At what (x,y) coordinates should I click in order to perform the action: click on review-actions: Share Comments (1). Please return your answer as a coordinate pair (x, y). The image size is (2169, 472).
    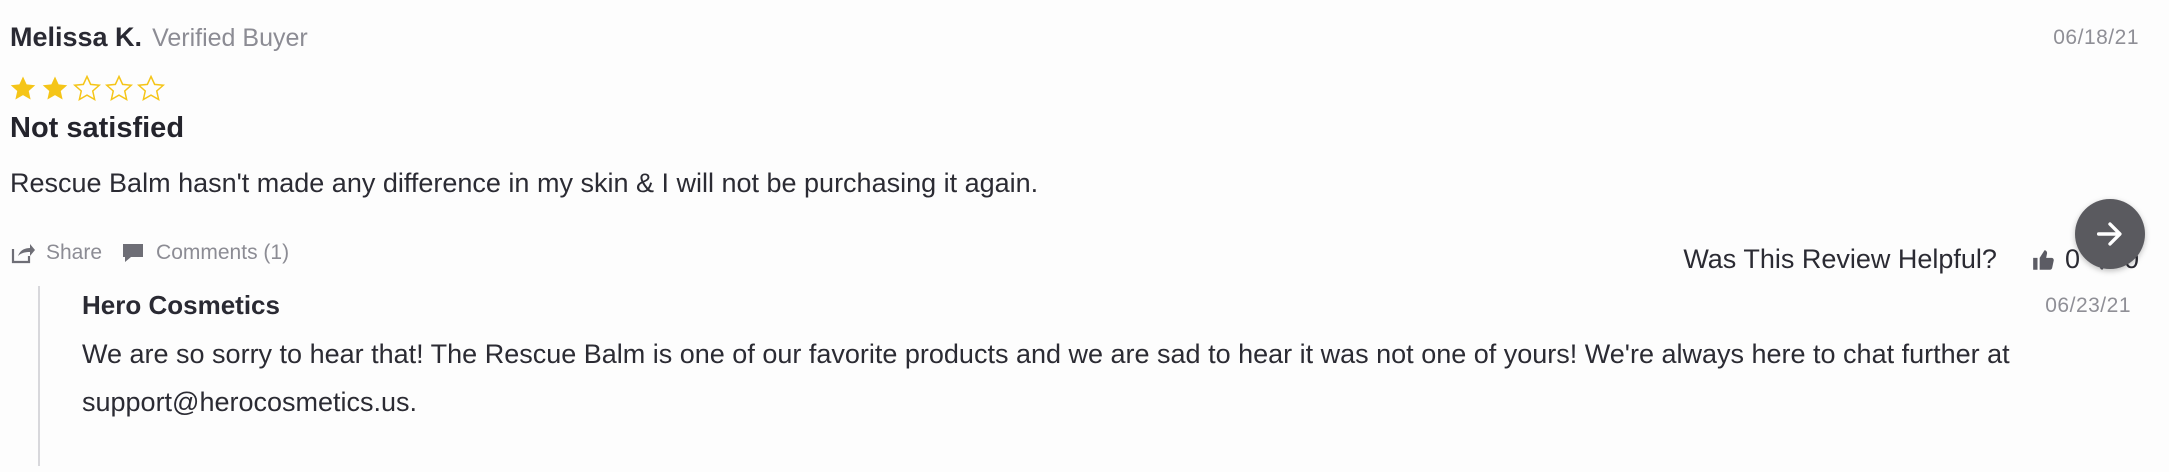
    Looking at the image, I should click on (158, 253).